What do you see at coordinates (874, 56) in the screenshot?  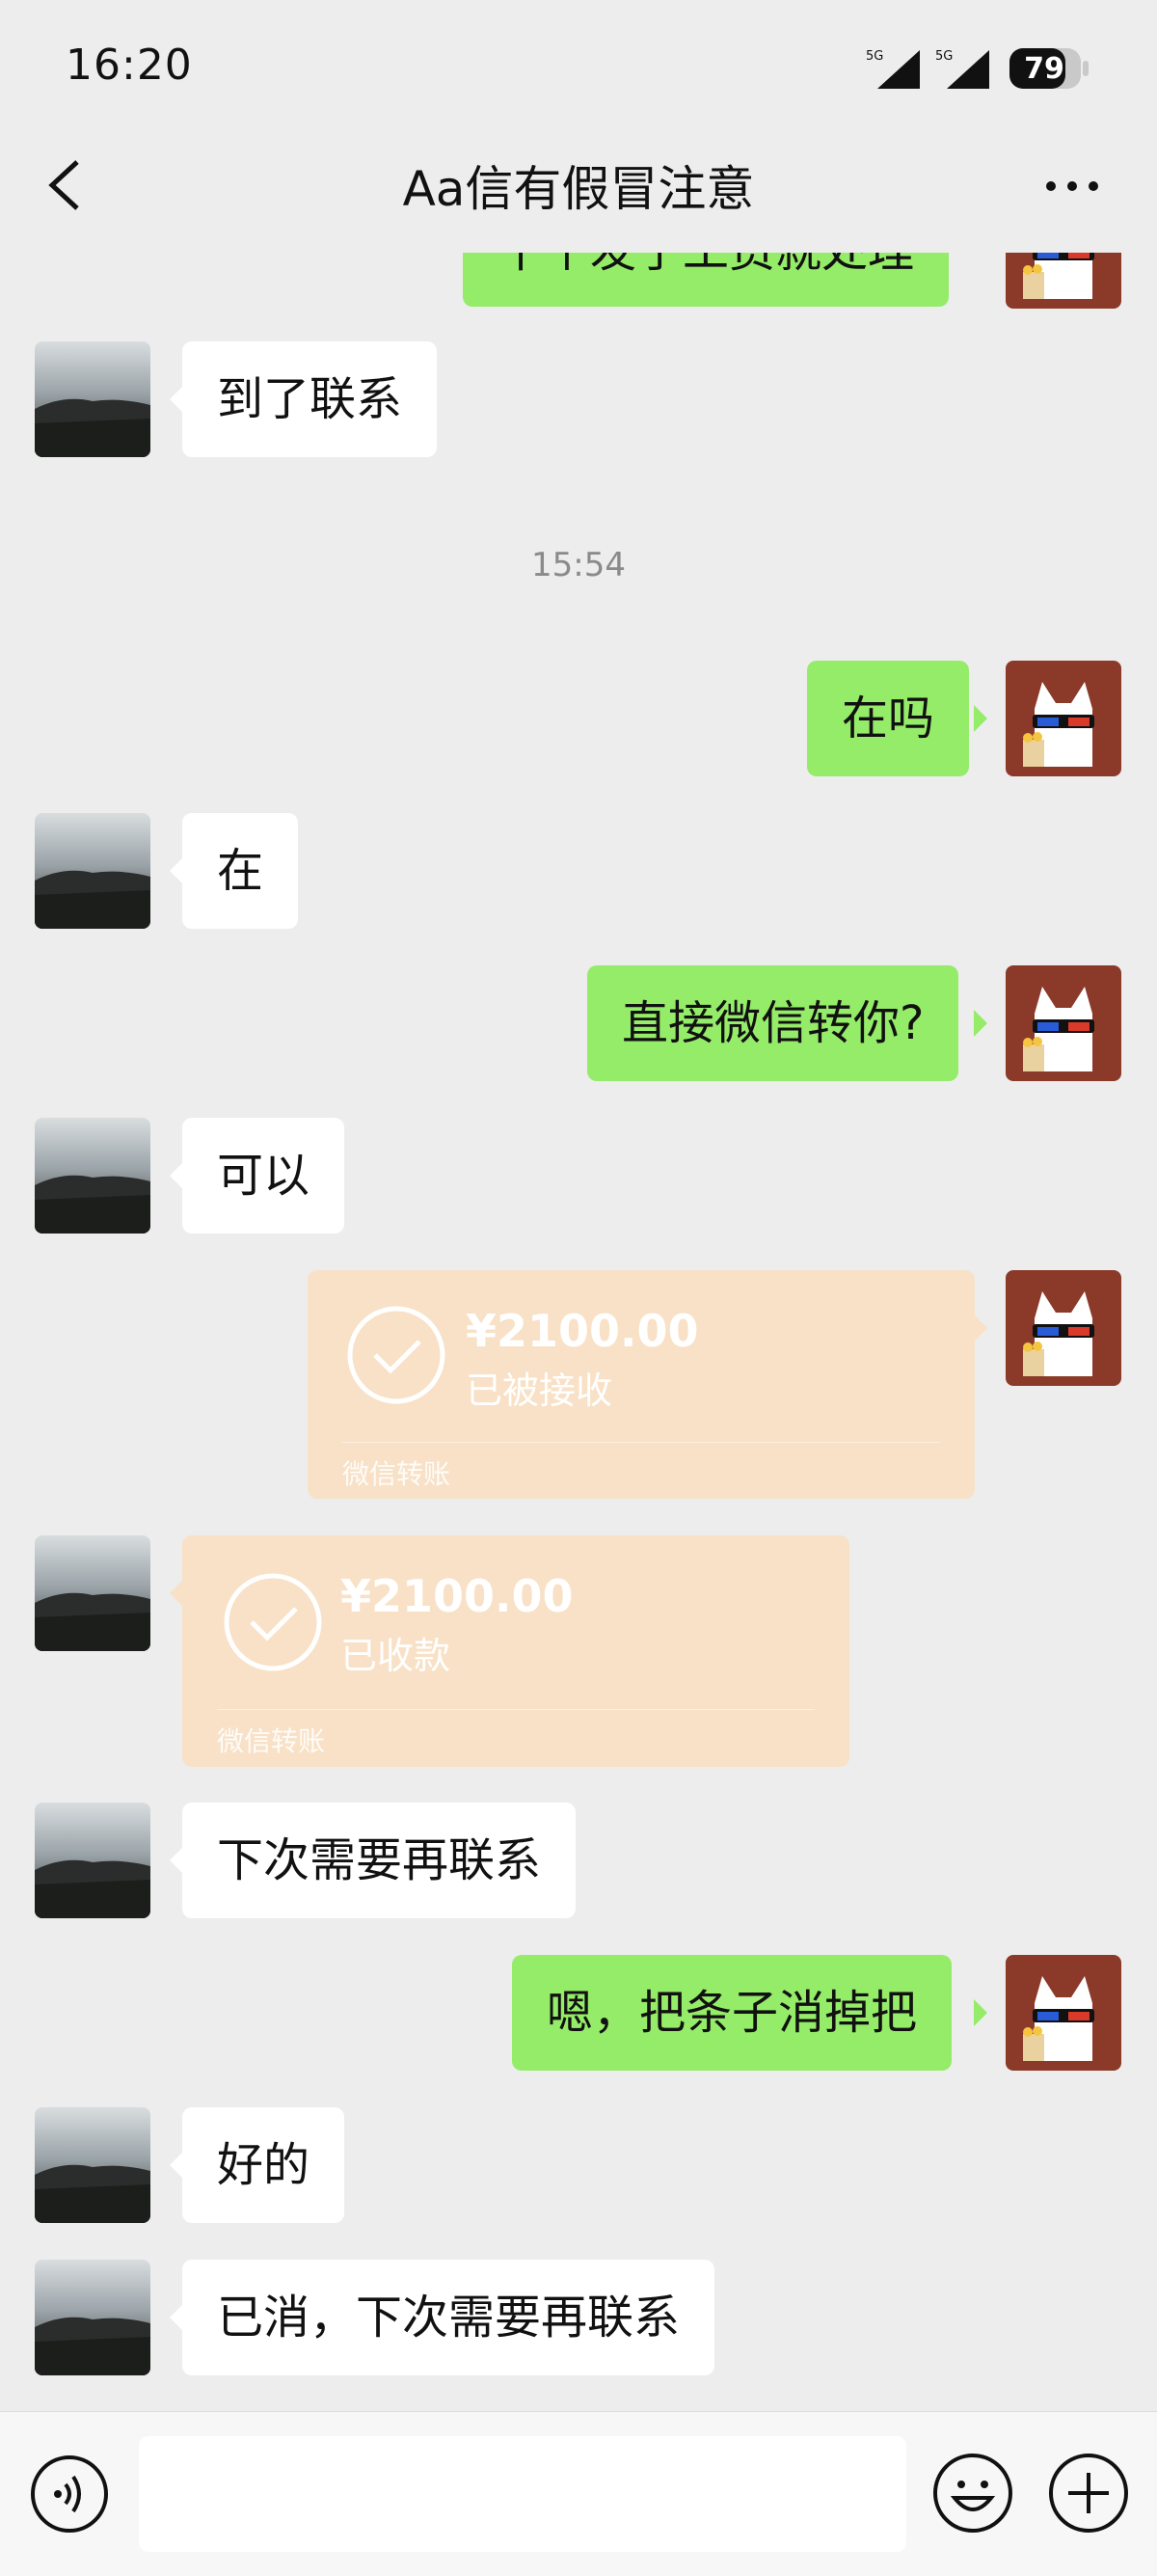 I see `network-label: 5G` at bounding box center [874, 56].